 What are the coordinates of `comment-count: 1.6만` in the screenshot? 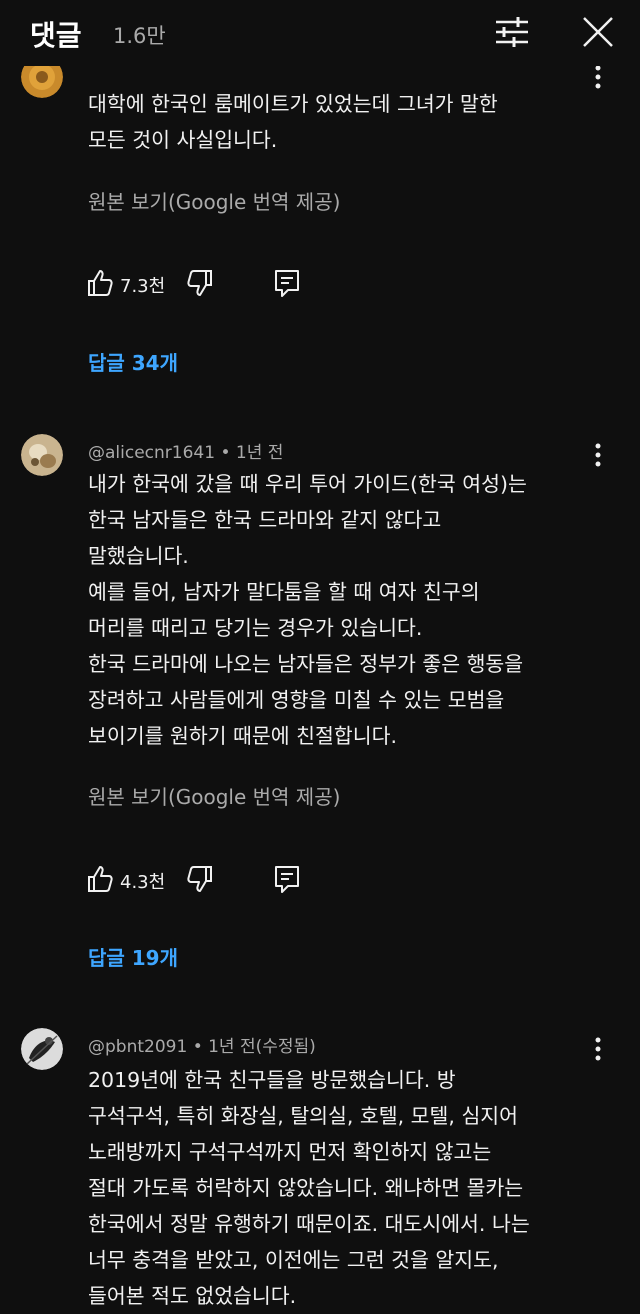 It's located at (139, 36).